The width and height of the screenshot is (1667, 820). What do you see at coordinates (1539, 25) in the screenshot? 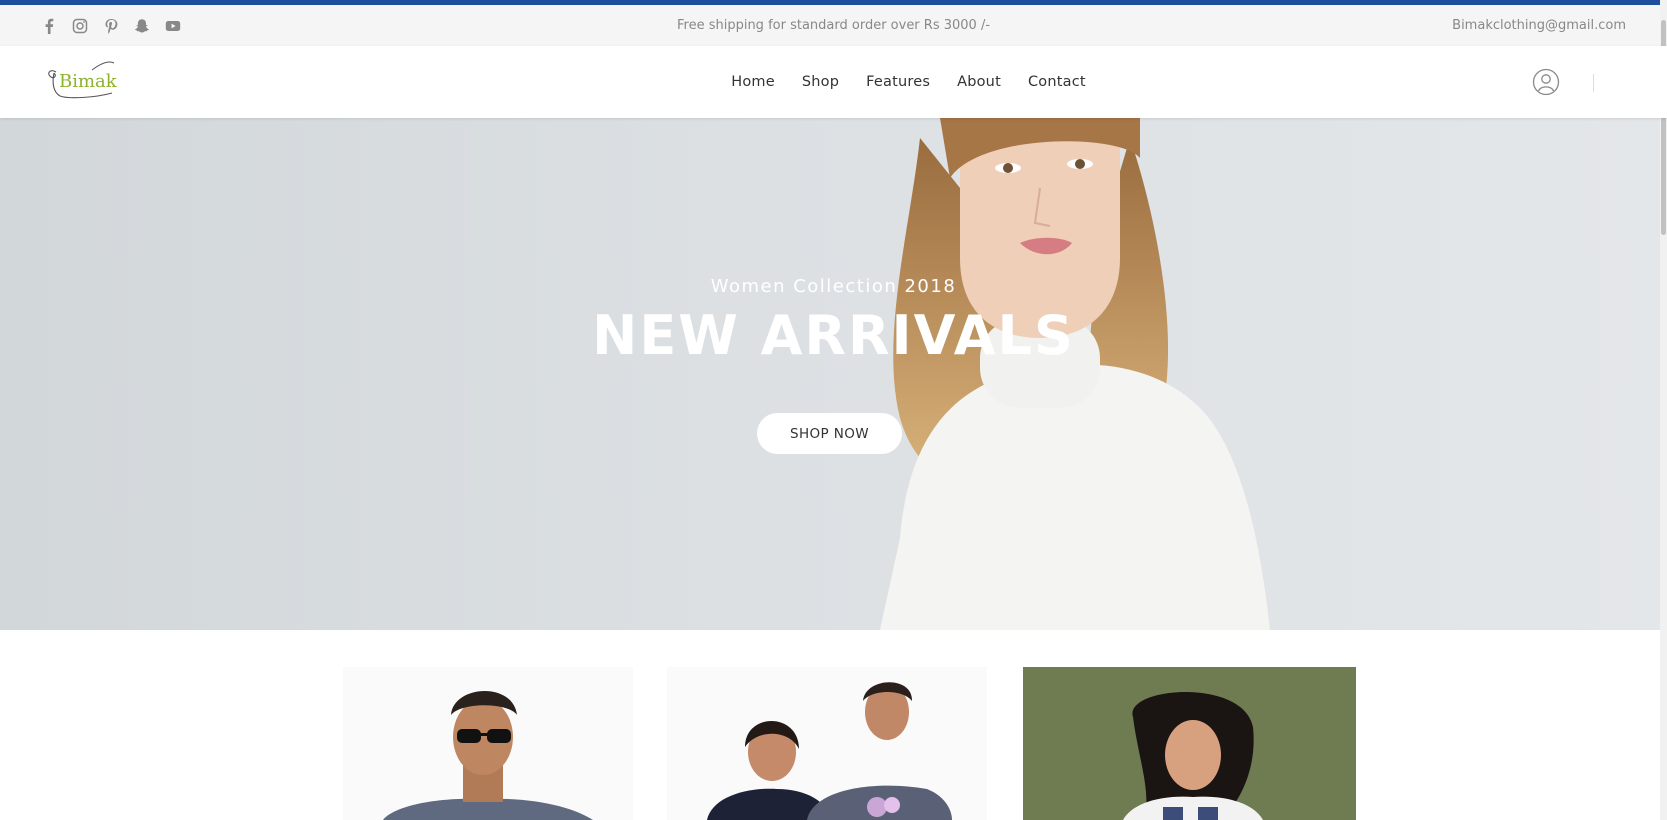
I see `contact-email-link: Bimakclothing@gmail.com` at bounding box center [1539, 25].